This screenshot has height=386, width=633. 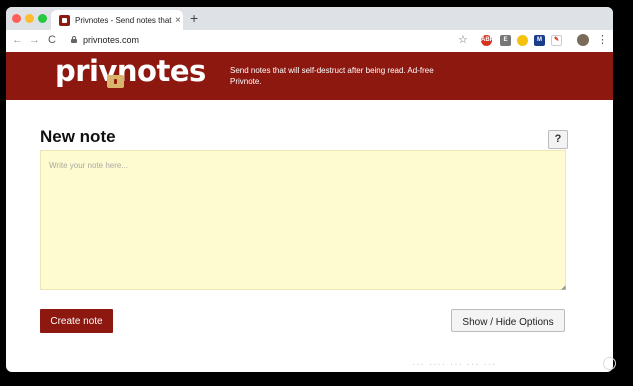 I want to click on reload-icon: C, so click(x=52, y=40).